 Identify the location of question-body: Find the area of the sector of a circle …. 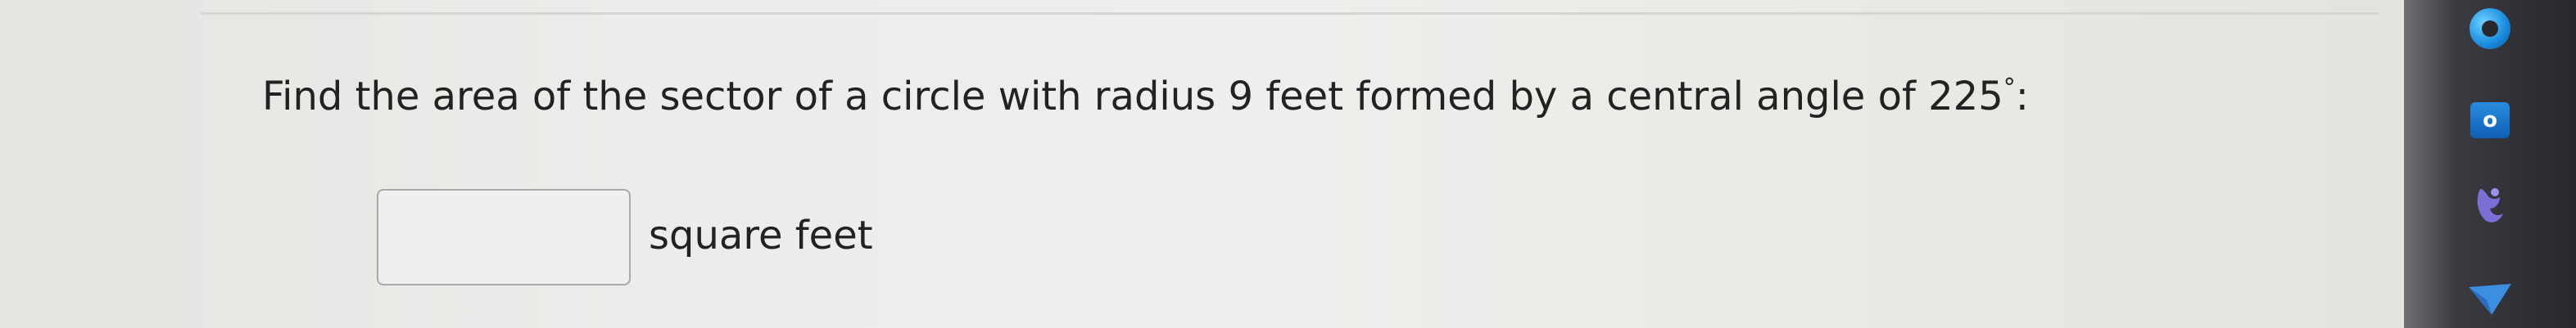
(1132, 96).